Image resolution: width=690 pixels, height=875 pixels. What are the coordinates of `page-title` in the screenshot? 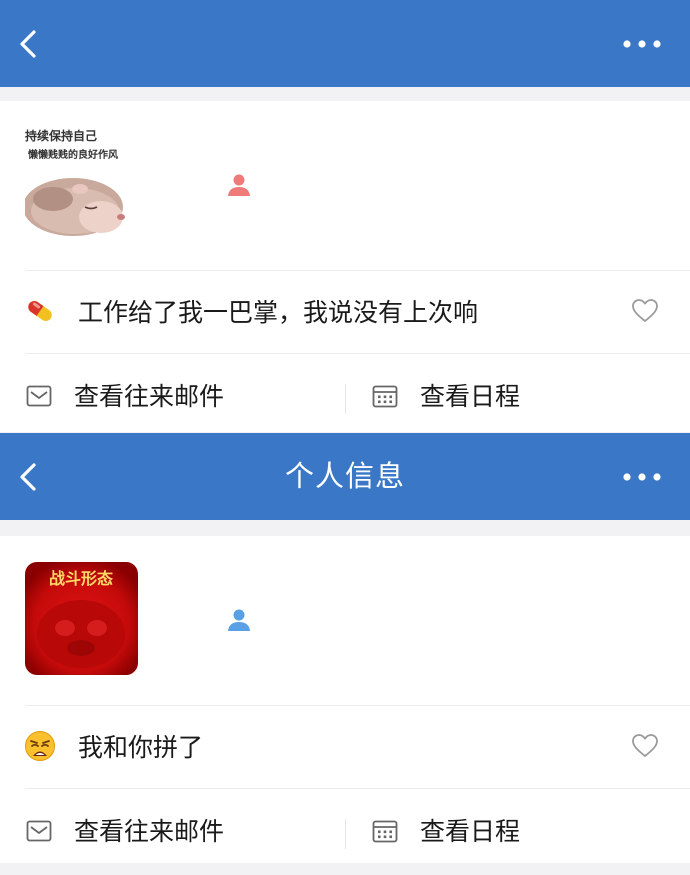 It's located at (345, 43).